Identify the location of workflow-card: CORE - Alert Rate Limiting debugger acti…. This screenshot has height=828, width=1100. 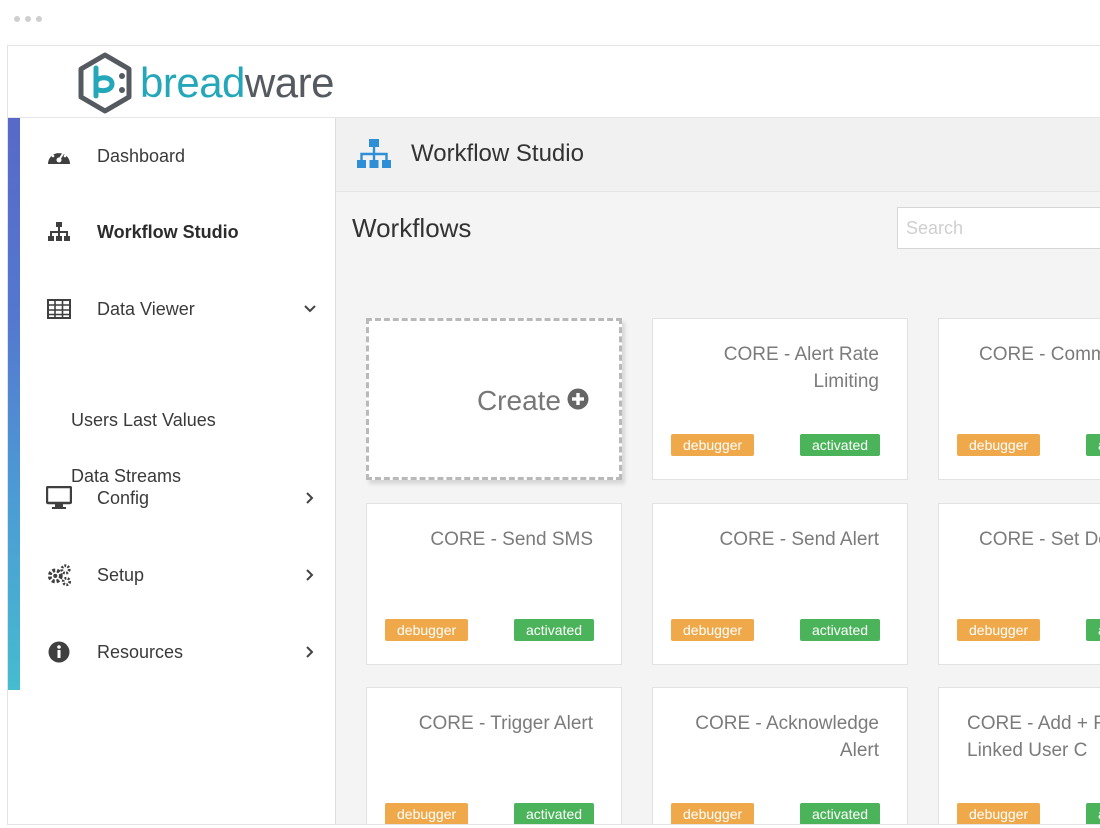
(780, 399).